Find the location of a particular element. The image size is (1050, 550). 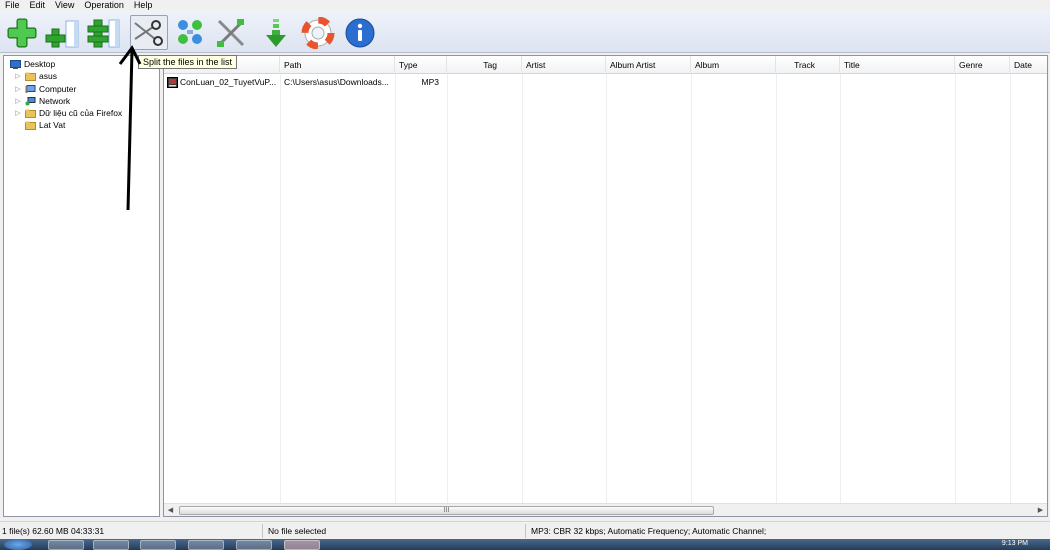

help-button is located at coordinates (318, 32).